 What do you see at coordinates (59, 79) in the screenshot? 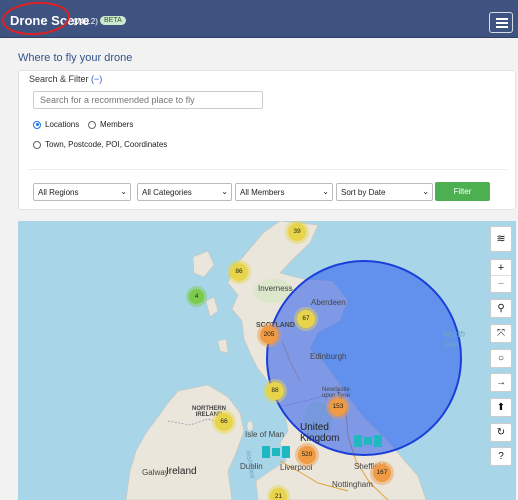
I see `legend-label: Search & Filter` at bounding box center [59, 79].